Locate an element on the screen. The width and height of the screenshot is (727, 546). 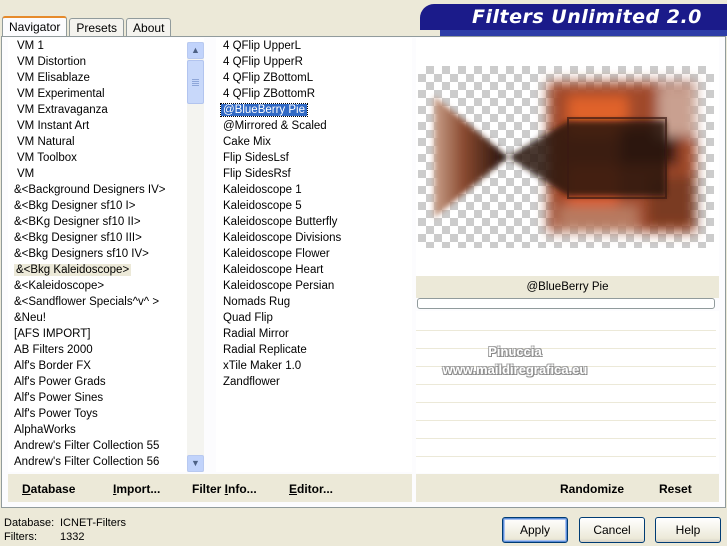
watermark-line2: www.maildiregrafica.eu is located at coordinates (515, 369).